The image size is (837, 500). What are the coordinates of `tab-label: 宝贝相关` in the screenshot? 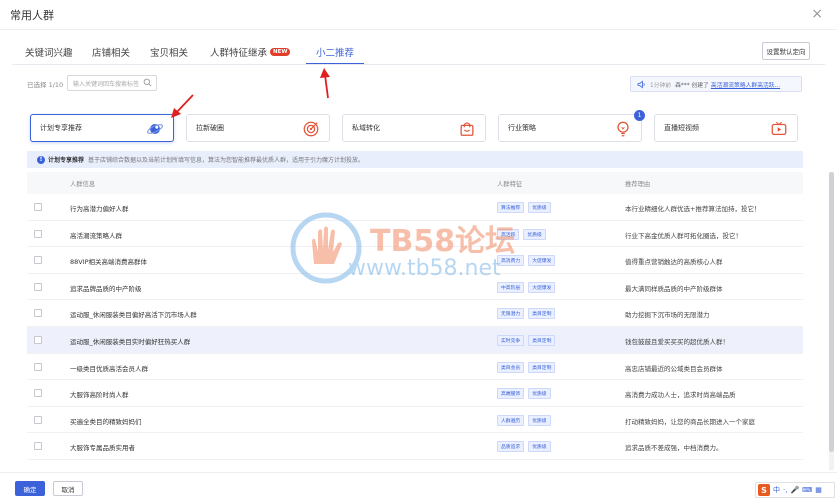 It's located at (169, 53).